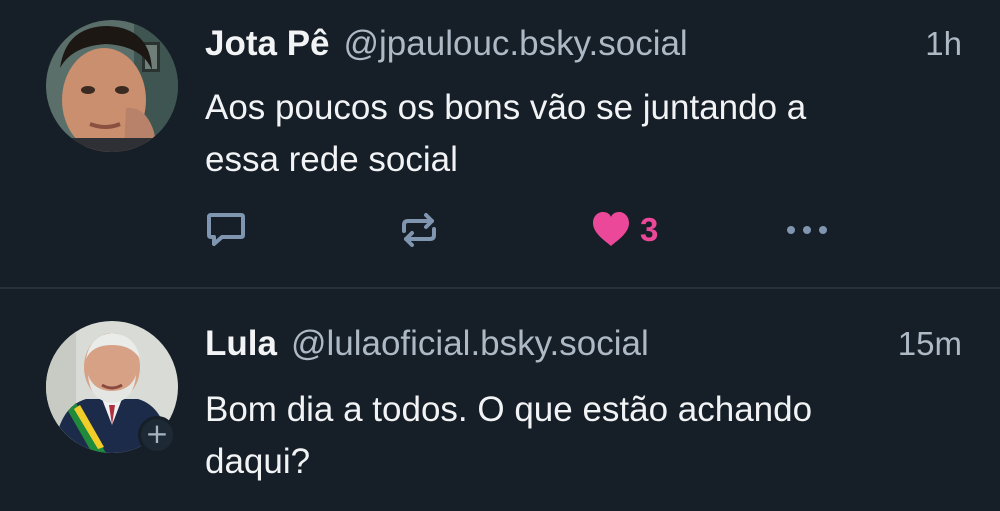  Describe the element at coordinates (930, 344) in the screenshot. I see `timestamp: 15m` at that location.